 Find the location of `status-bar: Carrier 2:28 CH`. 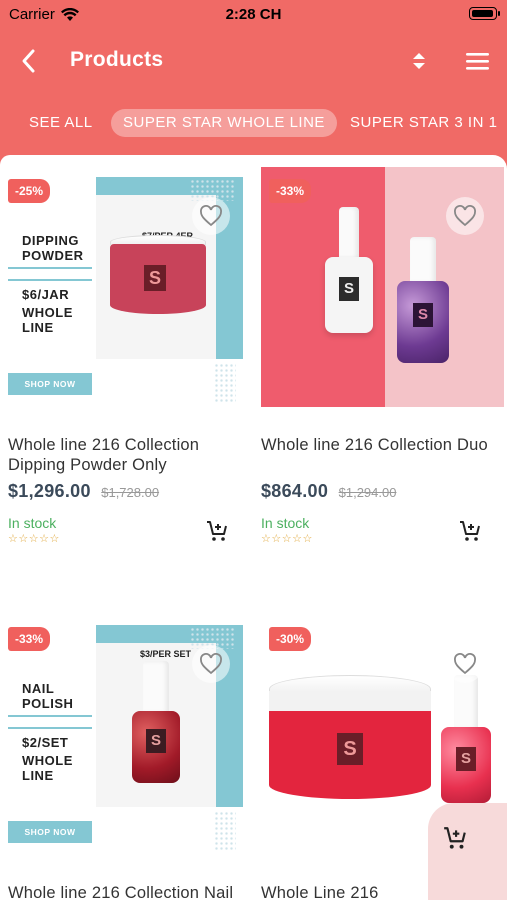

status-bar: Carrier 2:28 CH is located at coordinates (253, 16).